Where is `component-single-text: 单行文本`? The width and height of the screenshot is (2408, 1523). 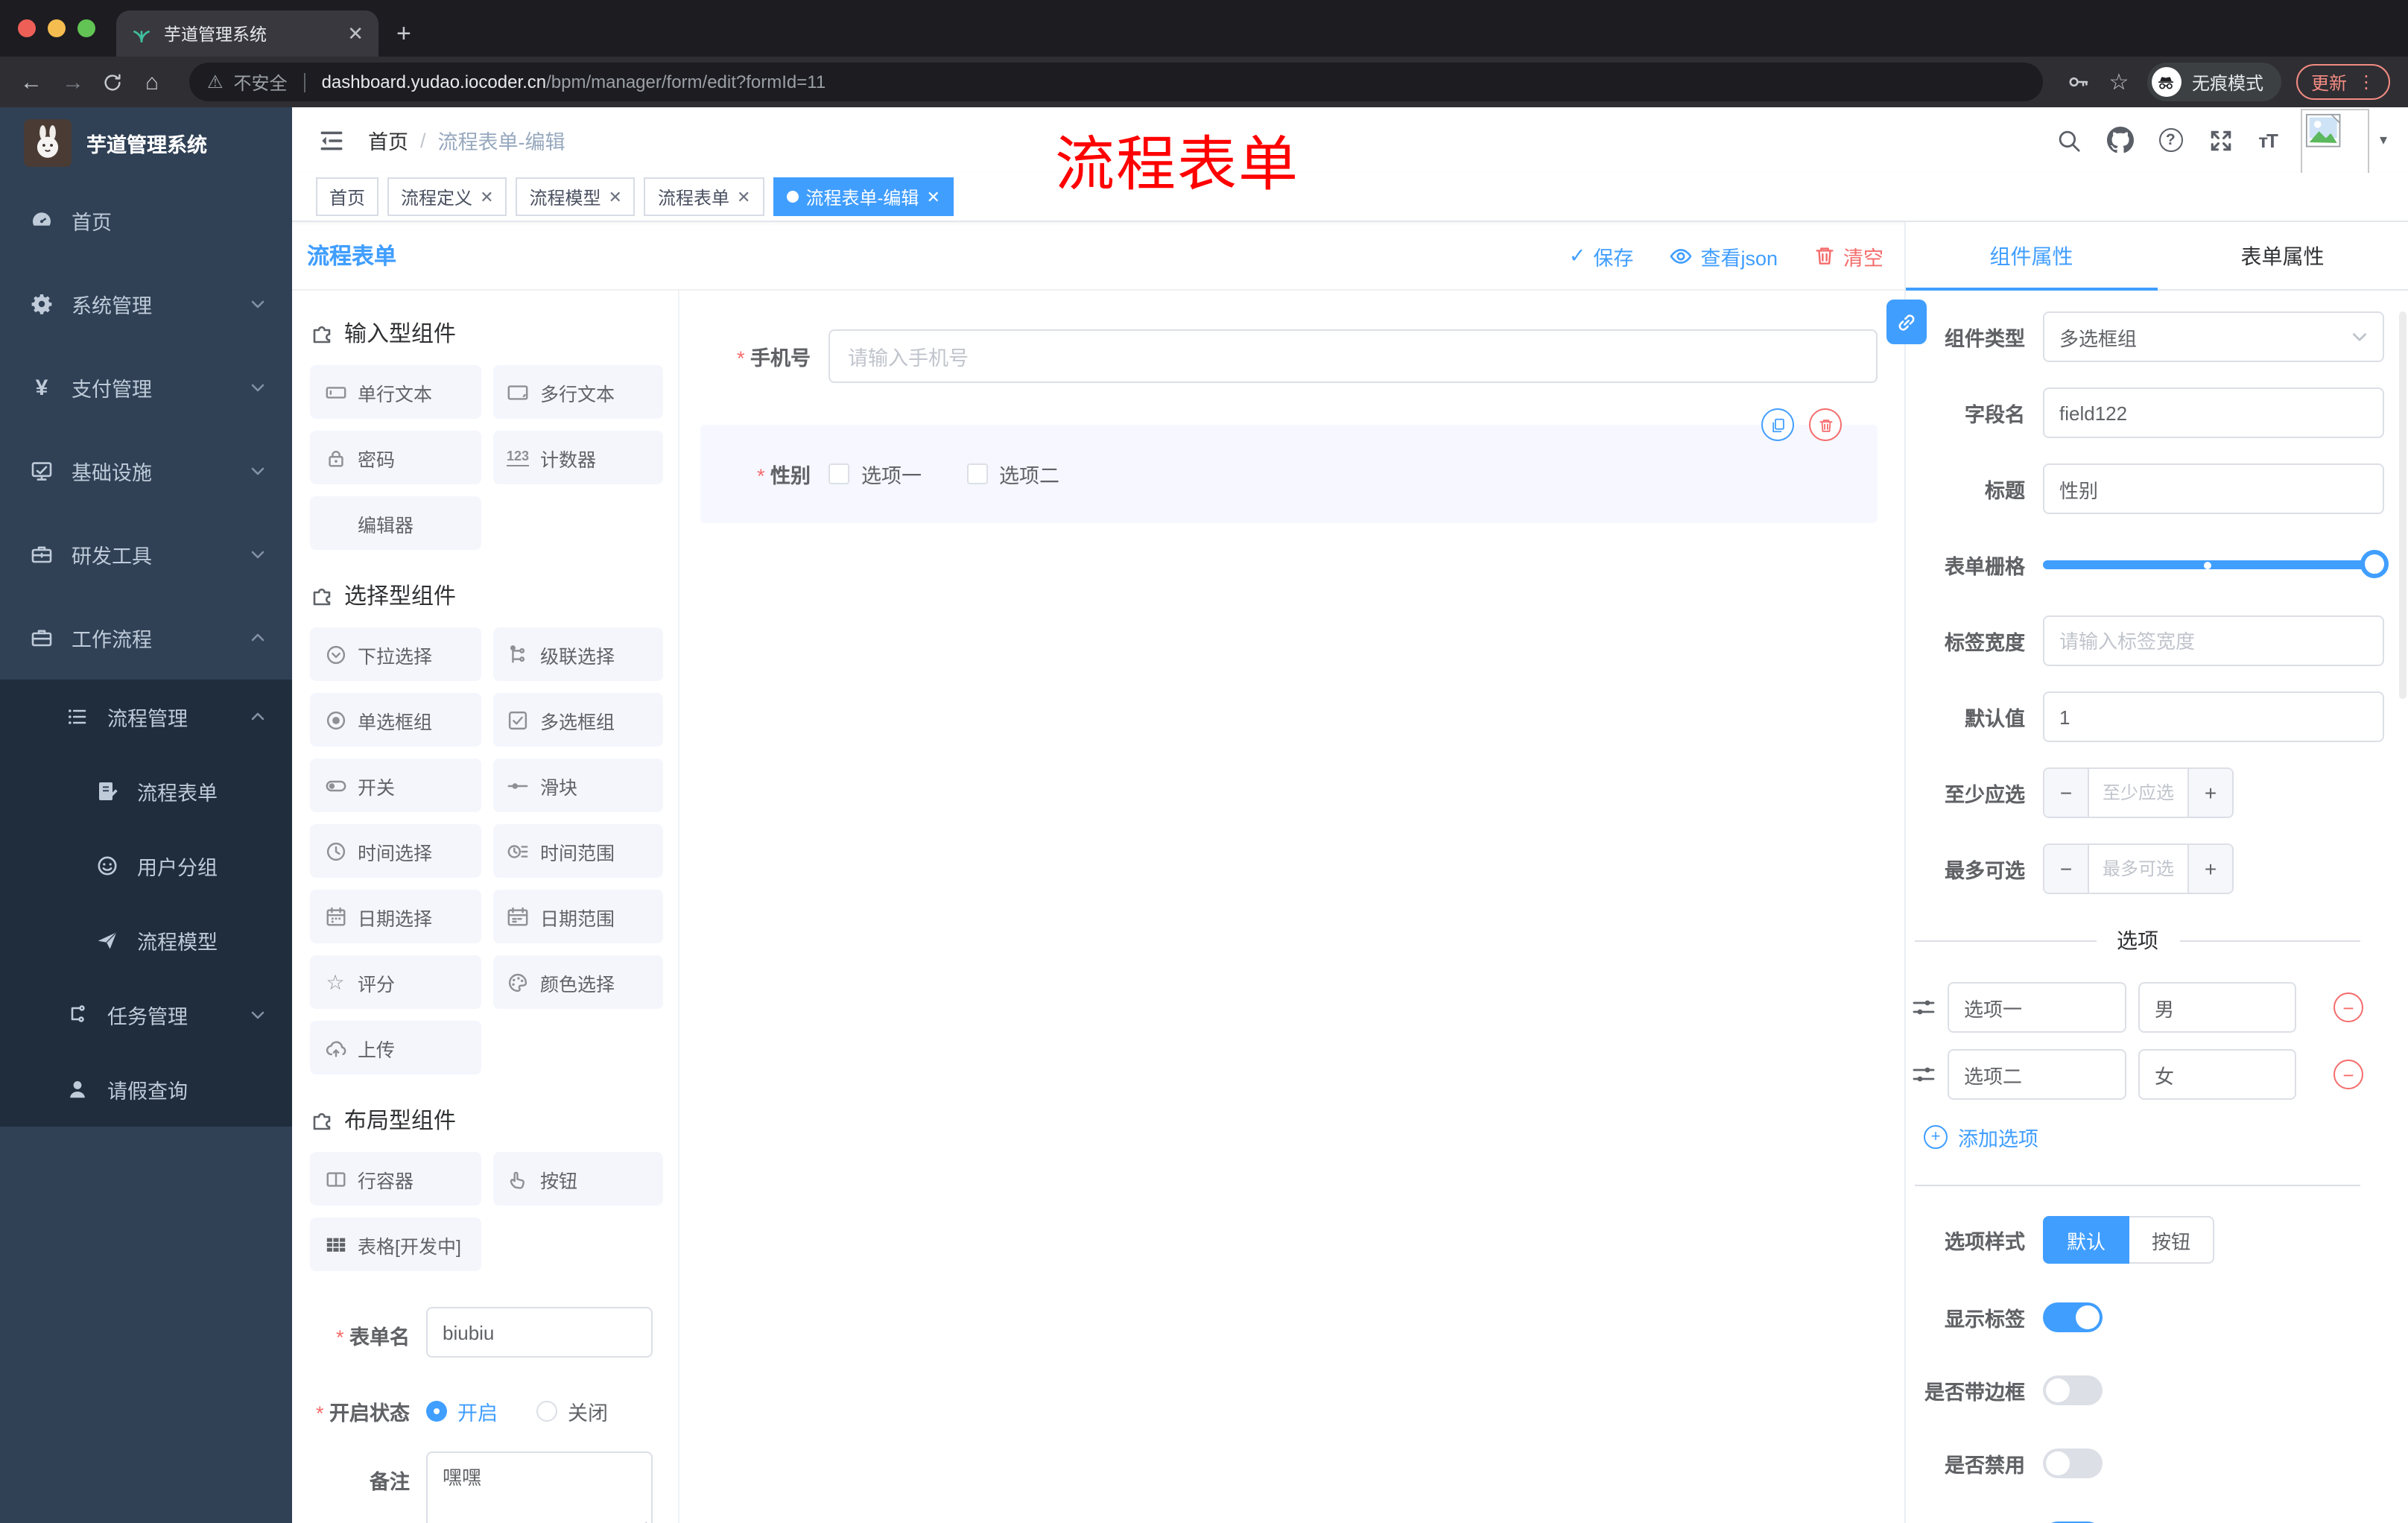
component-single-text: 单行文本 is located at coordinates (395, 392).